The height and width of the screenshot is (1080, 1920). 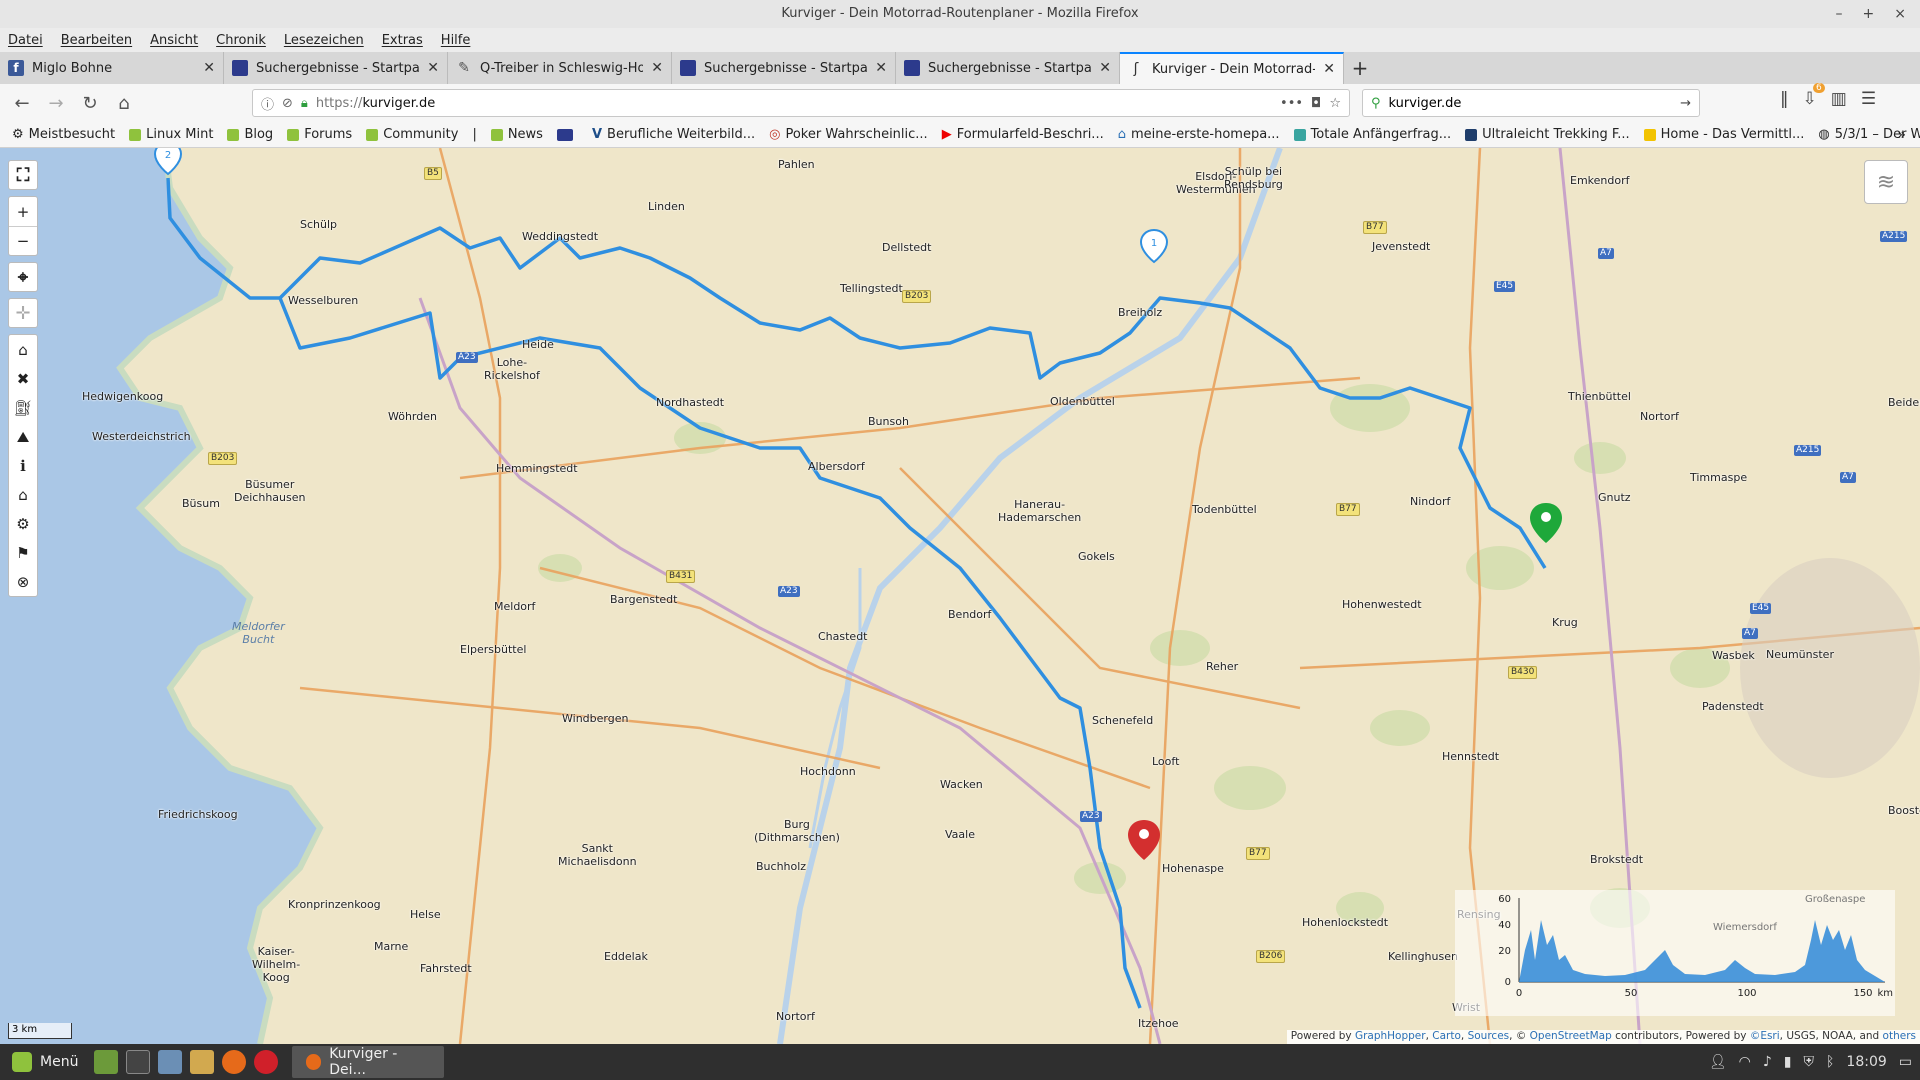 I want to click on crossroads-icon: ✖, so click(x=23, y=378).